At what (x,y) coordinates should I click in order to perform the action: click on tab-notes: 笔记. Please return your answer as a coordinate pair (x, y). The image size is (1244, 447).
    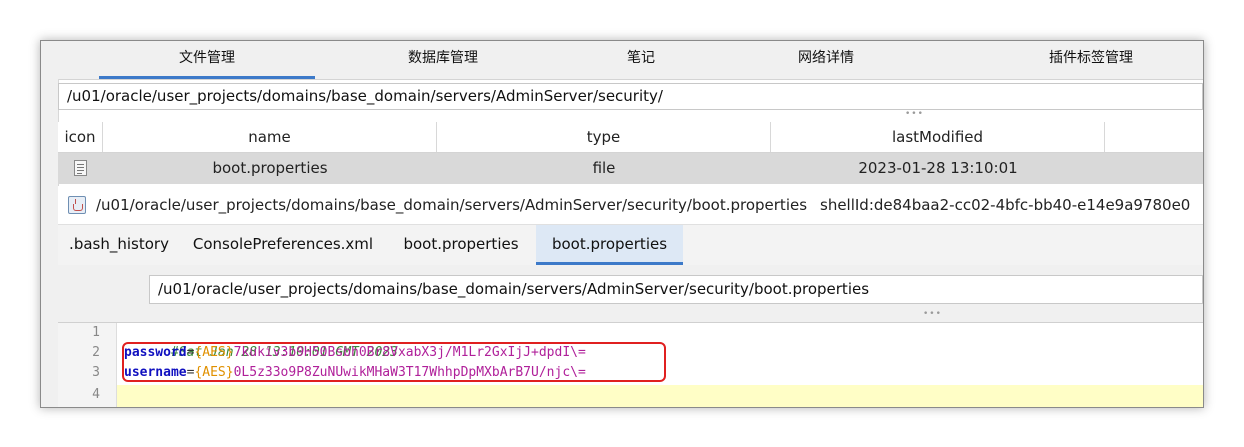
    Looking at the image, I should click on (641, 60).